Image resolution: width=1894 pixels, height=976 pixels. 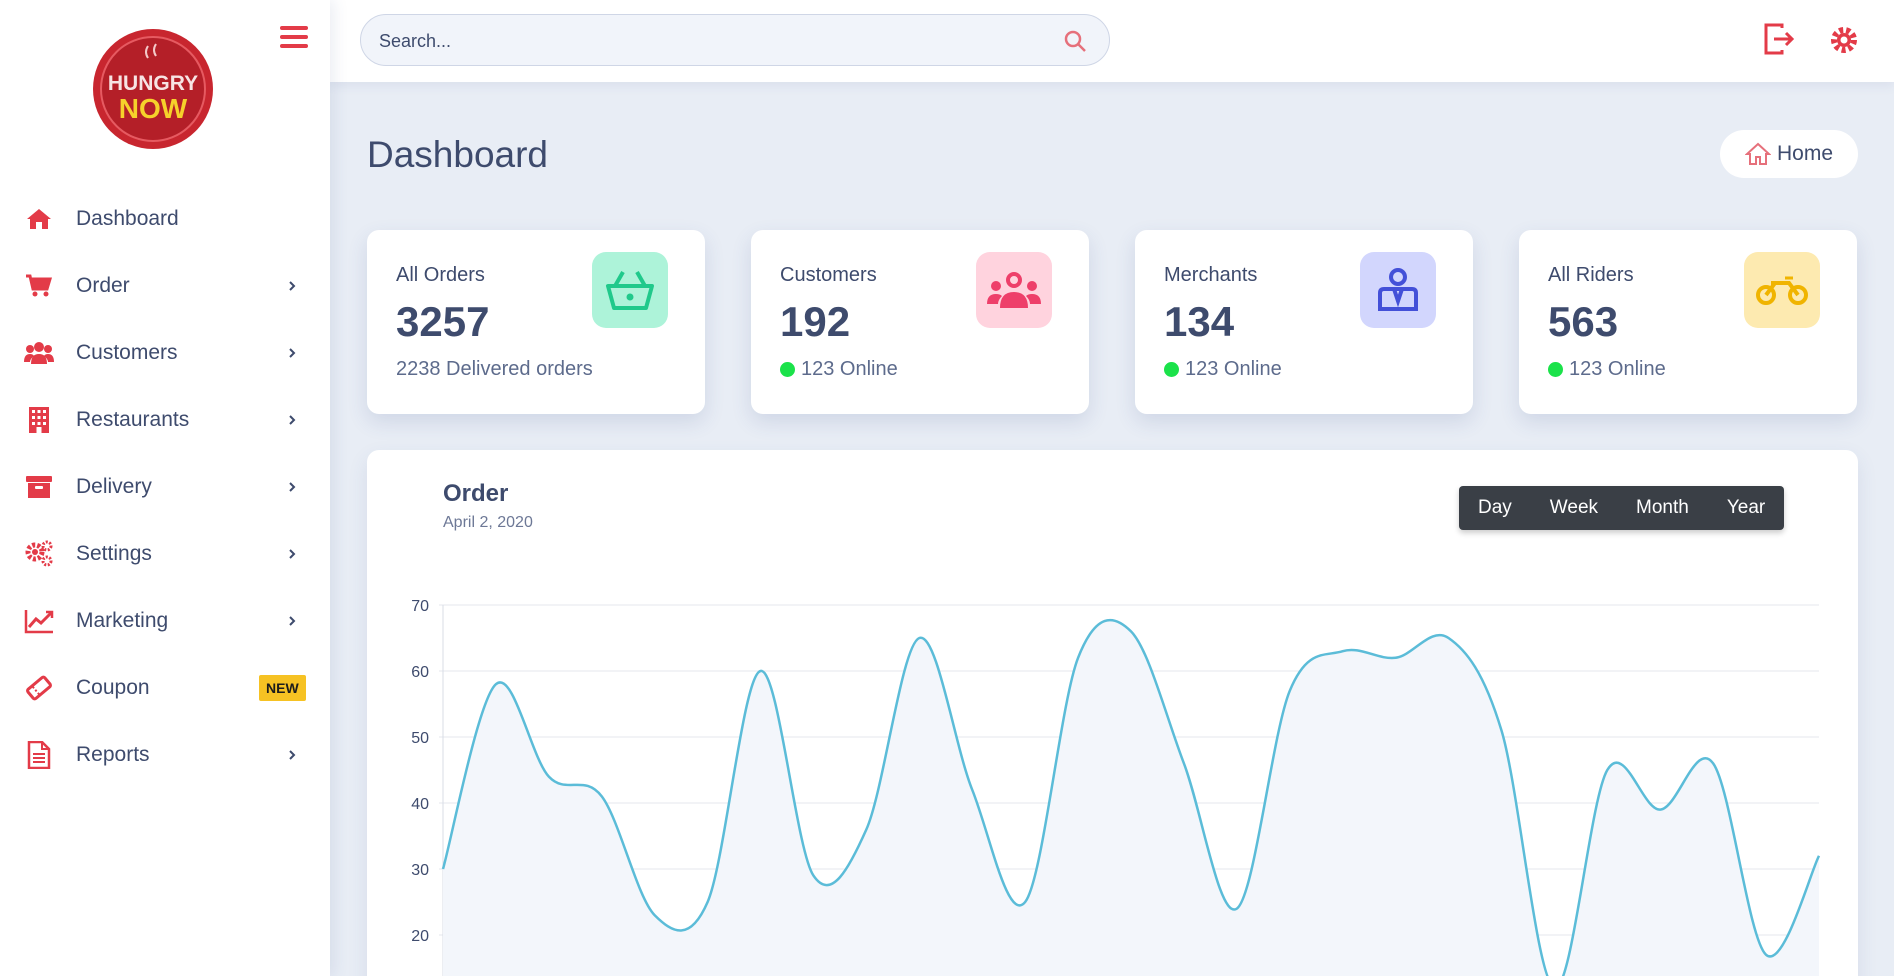 What do you see at coordinates (1805, 154) in the screenshot?
I see `breadcrumb-home: Home` at bounding box center [1805, 154].